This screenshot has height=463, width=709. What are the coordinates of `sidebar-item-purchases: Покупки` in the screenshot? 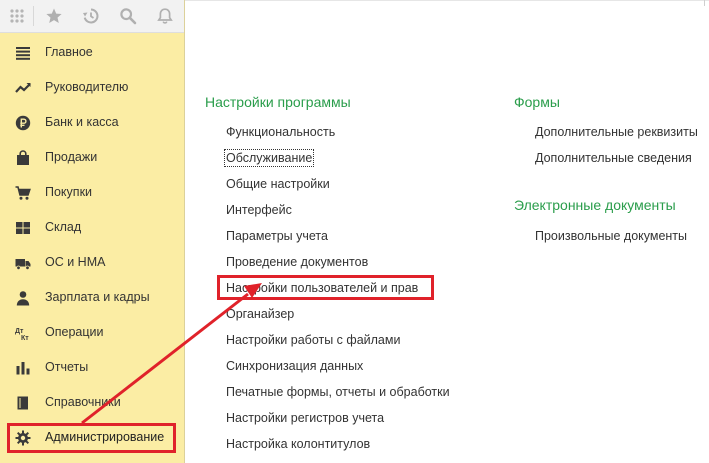 It's located at (92, 192).